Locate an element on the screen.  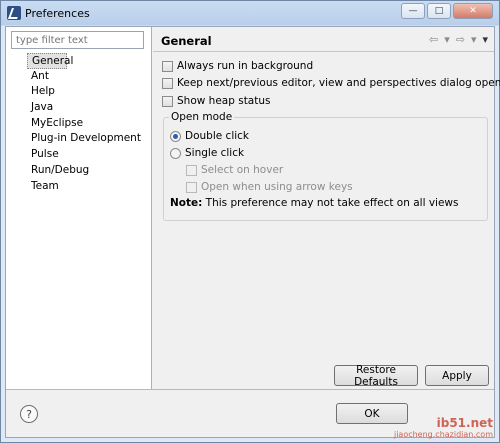
show-heap-status-label: Show heap status is located at coordinates (224, 101).